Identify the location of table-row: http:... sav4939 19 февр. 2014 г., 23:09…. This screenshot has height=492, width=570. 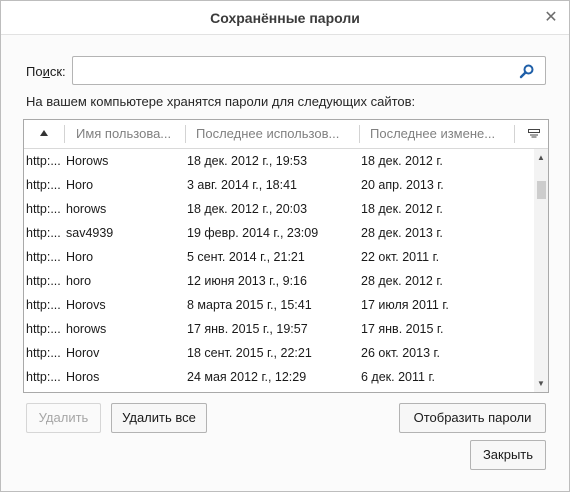
(279, 233).